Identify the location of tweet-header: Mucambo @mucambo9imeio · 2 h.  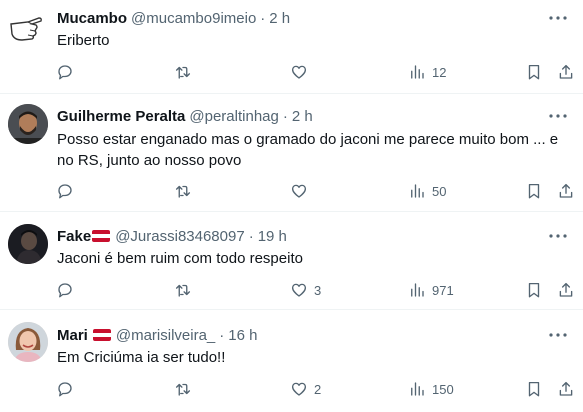
(173, 18).